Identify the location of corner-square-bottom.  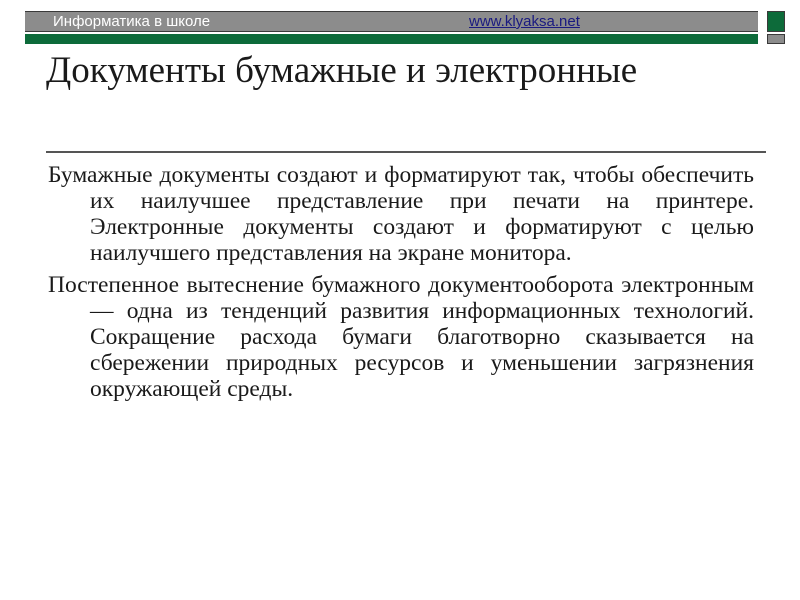
(776, 39).